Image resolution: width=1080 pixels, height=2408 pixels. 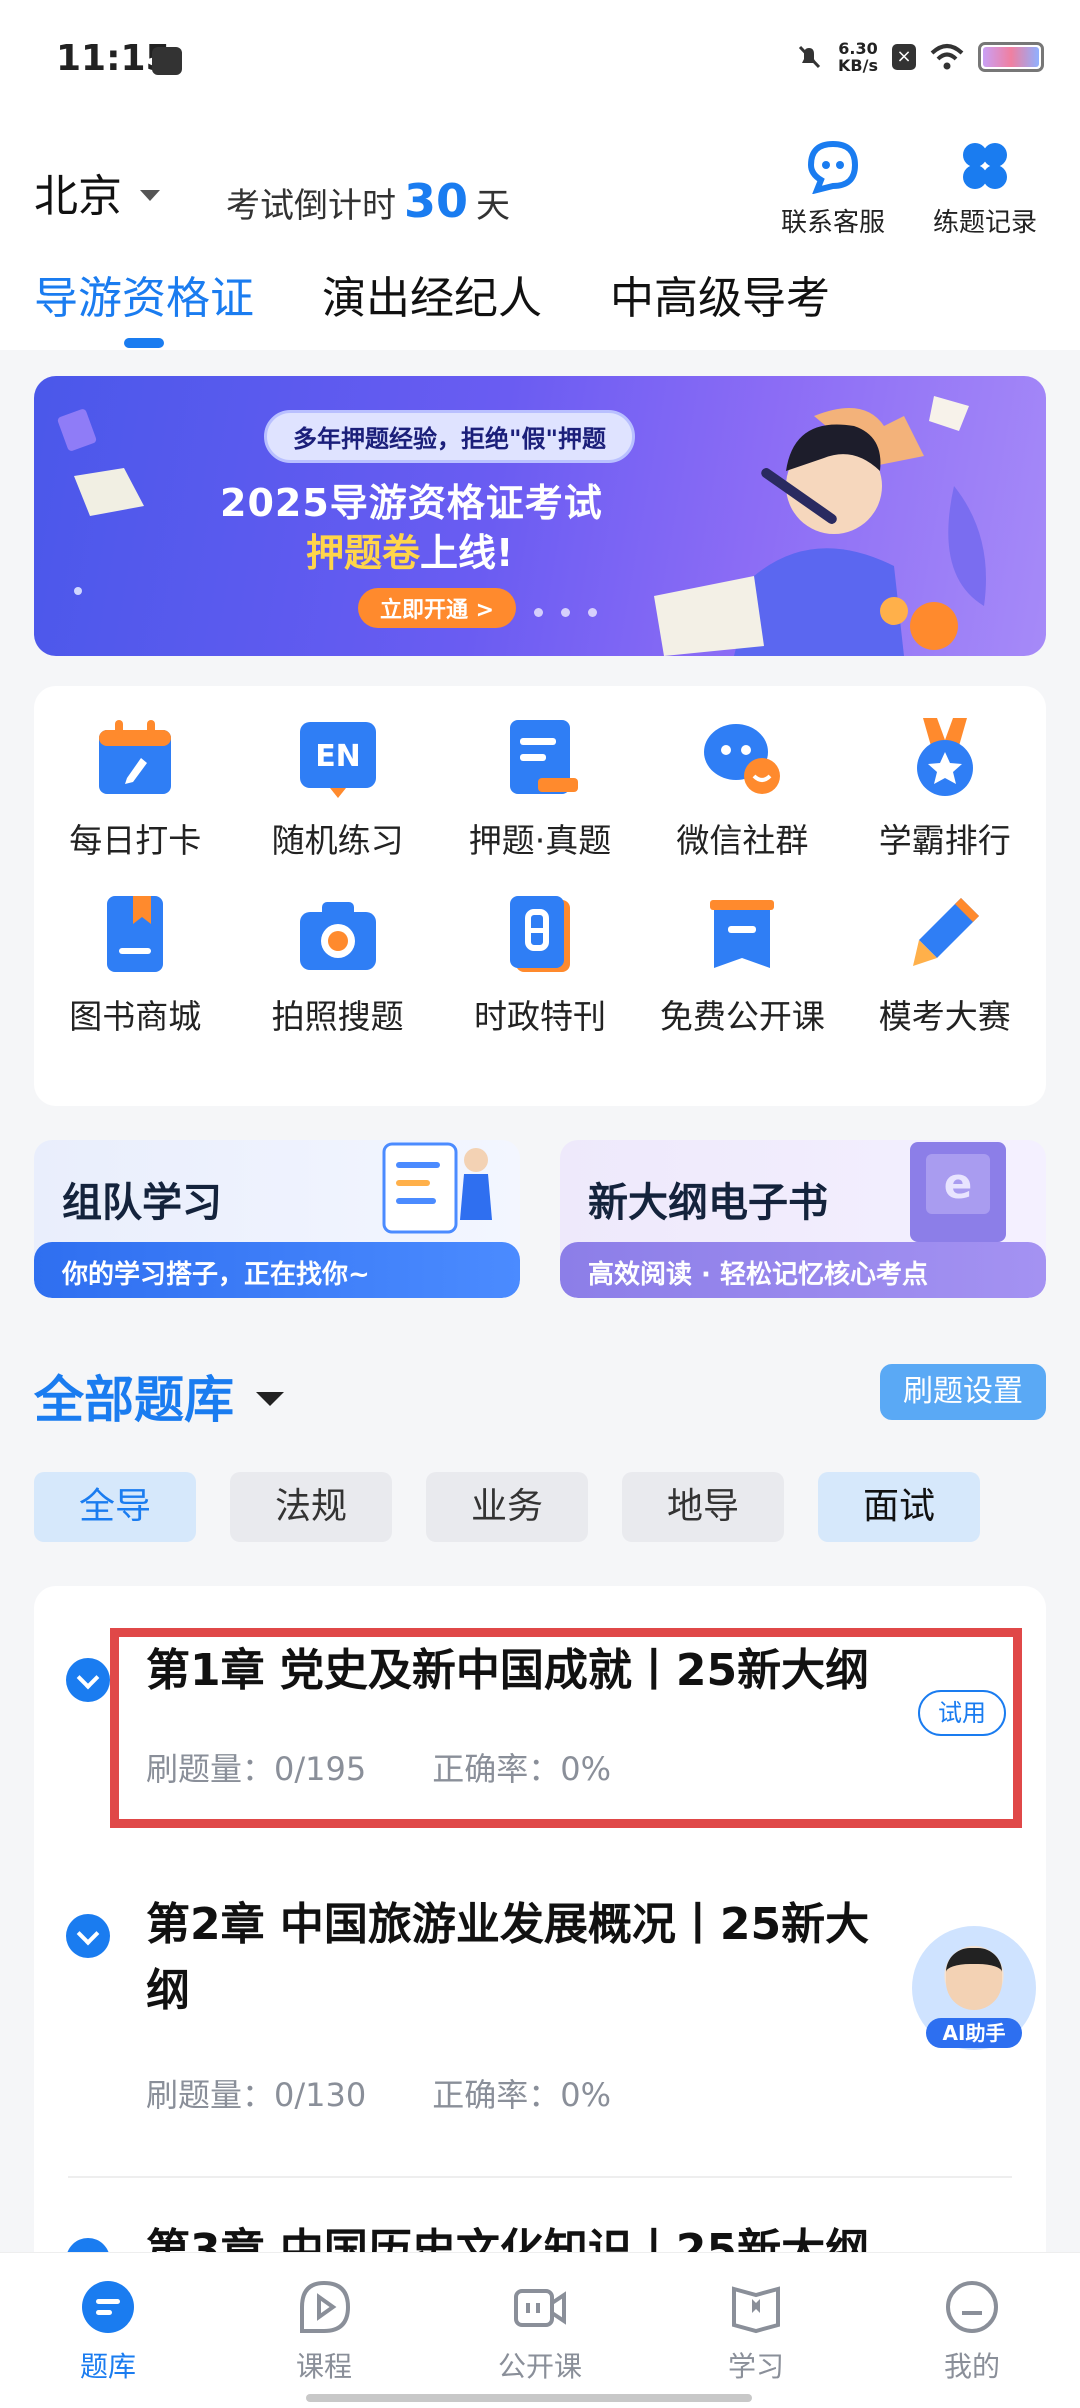 I want to click on filter-local-guide: 地导, so click(x=703, y=1507).